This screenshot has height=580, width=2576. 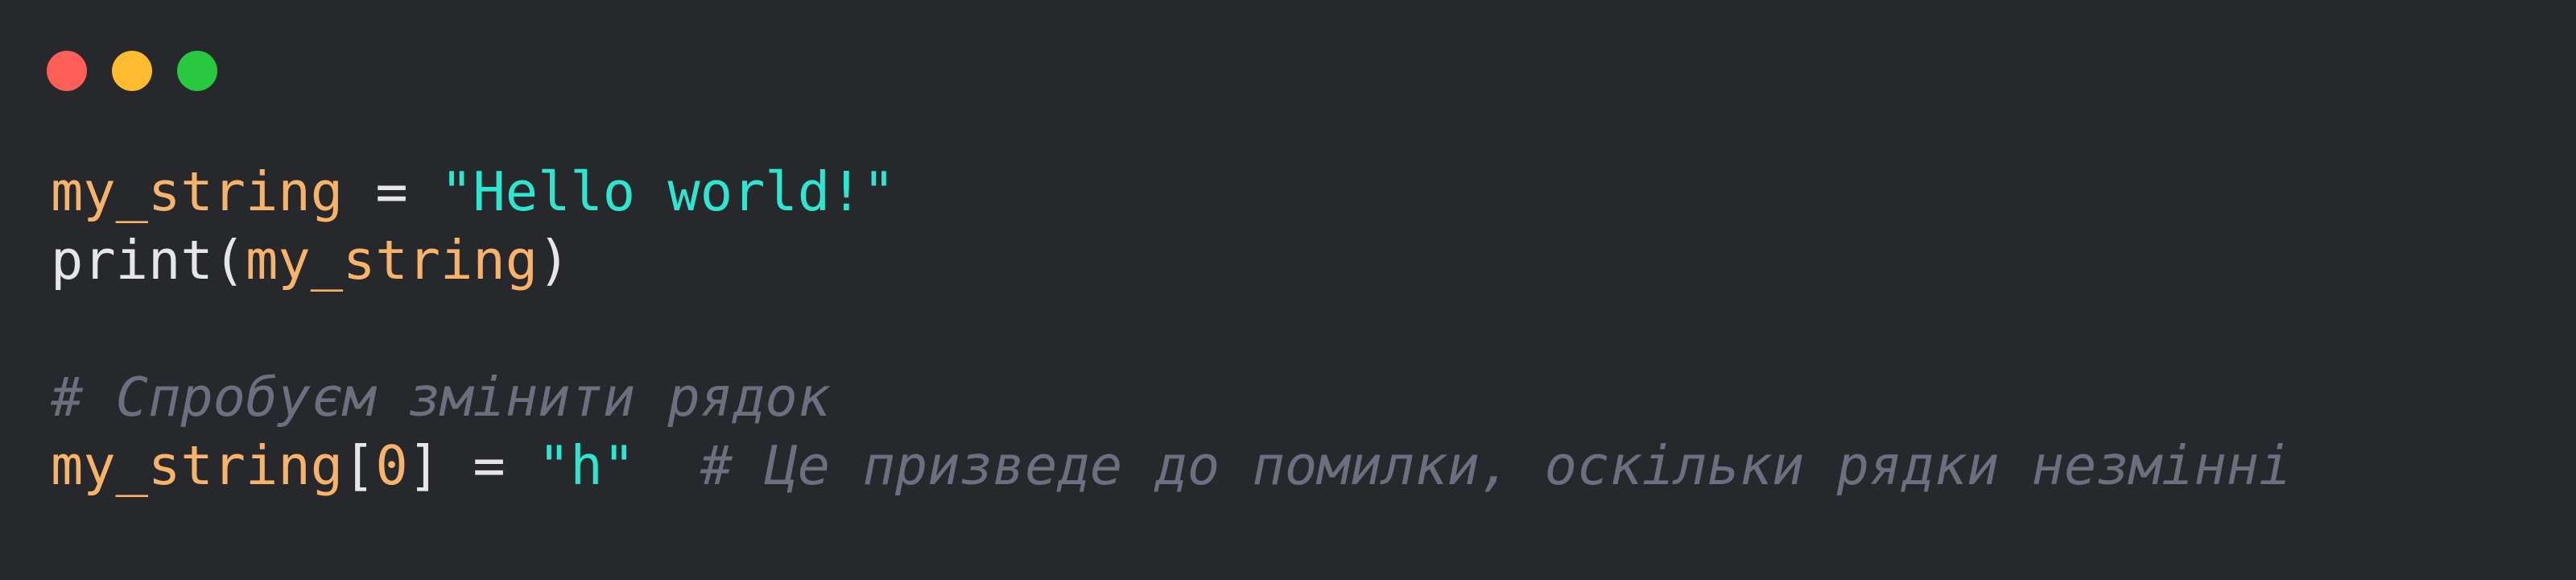 I want to click on window-controls, so click(x=132, y=71).